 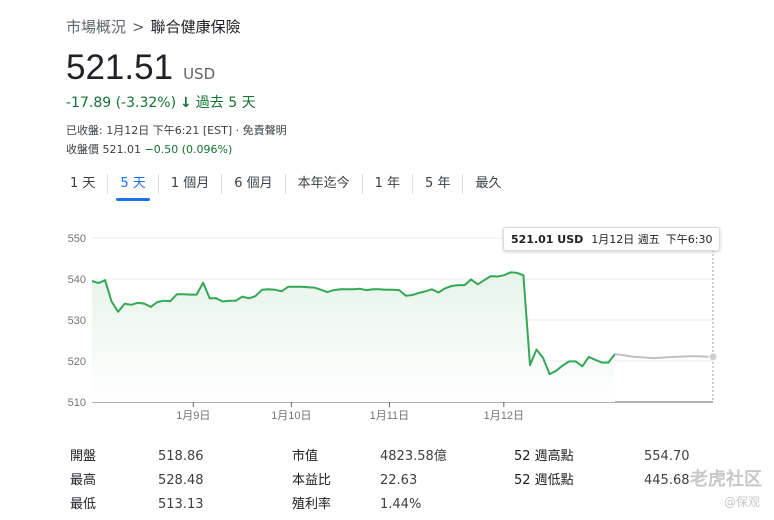 What do you see at coordinates (312, 480) in the screenshot?
I see `stat-pe-label: 本益比` at bounding box center [312, 480].